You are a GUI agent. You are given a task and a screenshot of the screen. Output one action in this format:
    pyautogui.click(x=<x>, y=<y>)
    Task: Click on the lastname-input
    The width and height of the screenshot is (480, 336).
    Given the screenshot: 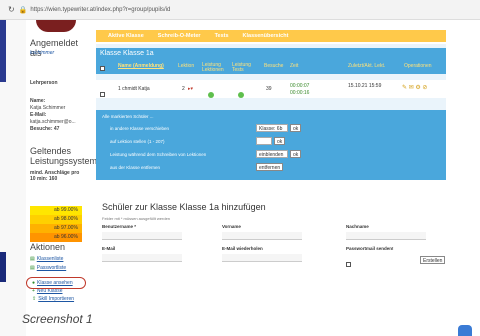 What is the action you would take?
    pyautogui.click(x=386, y=236)
    